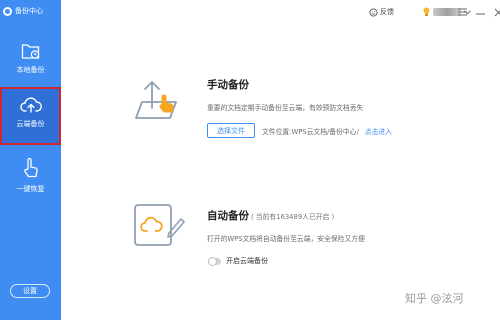  What do you see at coordinates (30, 189) in the screenshot?
I see `sidebar-item-label: 一键恢复` at bounding box center [30, 189].